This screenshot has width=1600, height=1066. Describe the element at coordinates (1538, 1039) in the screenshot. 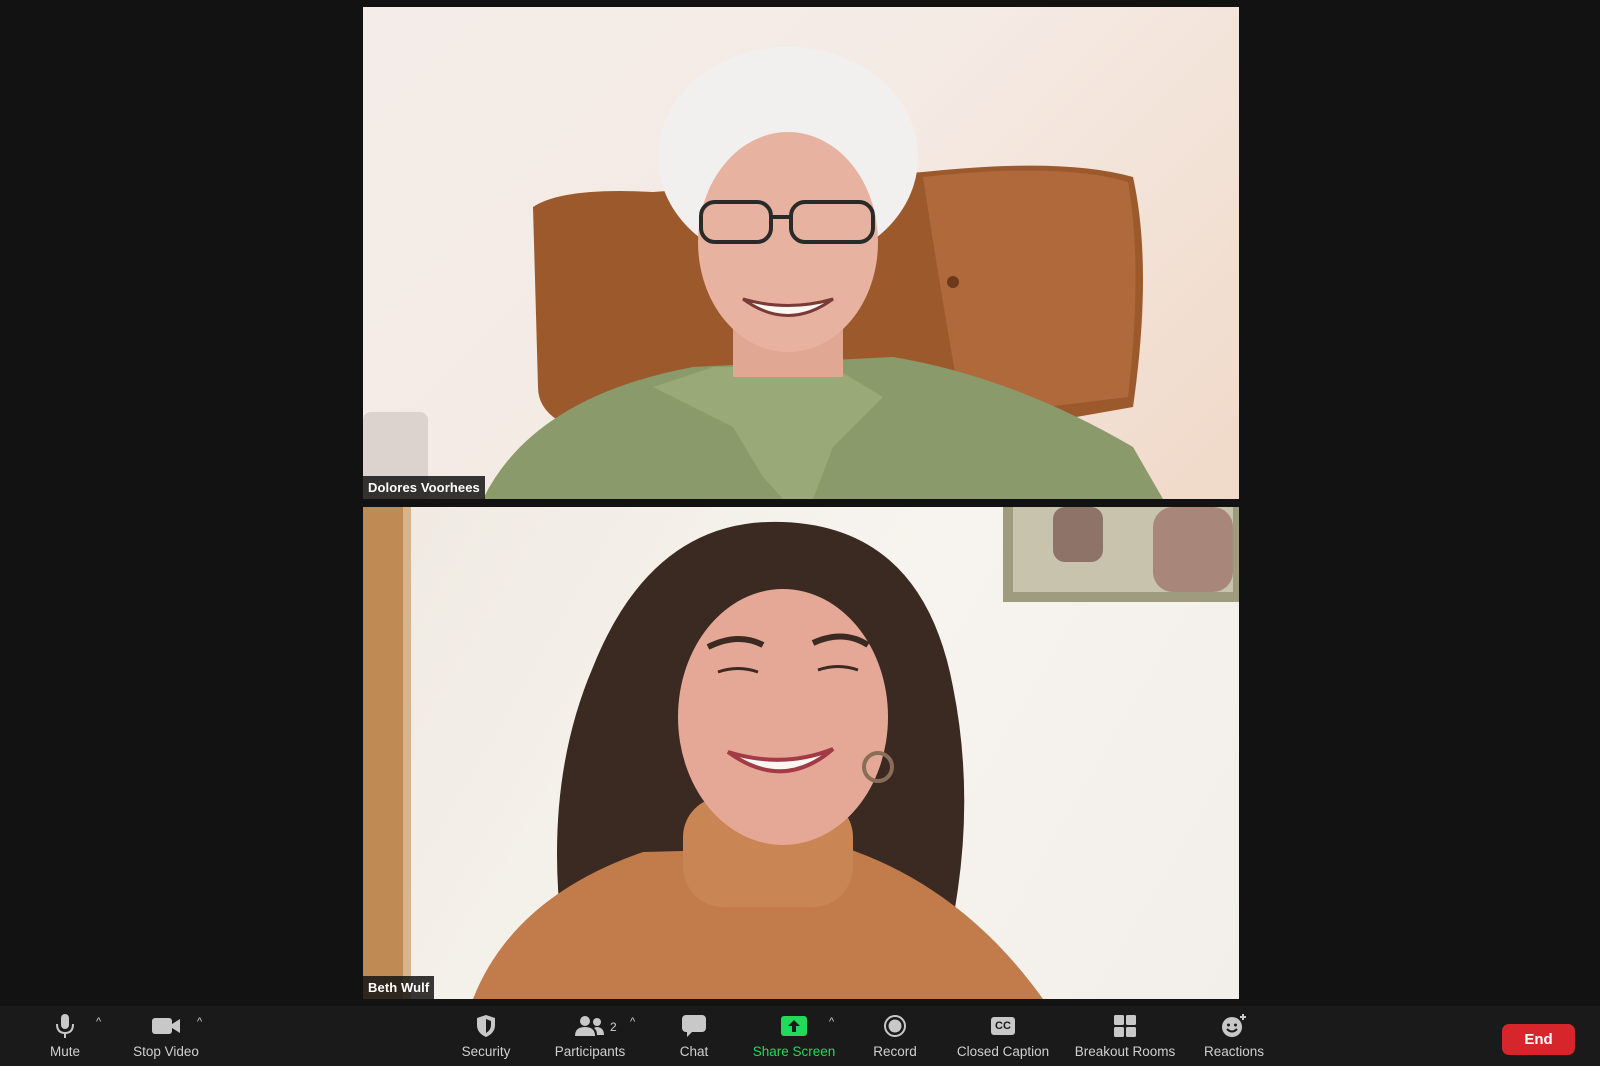

I see `end-meeting-button: End` at that location.